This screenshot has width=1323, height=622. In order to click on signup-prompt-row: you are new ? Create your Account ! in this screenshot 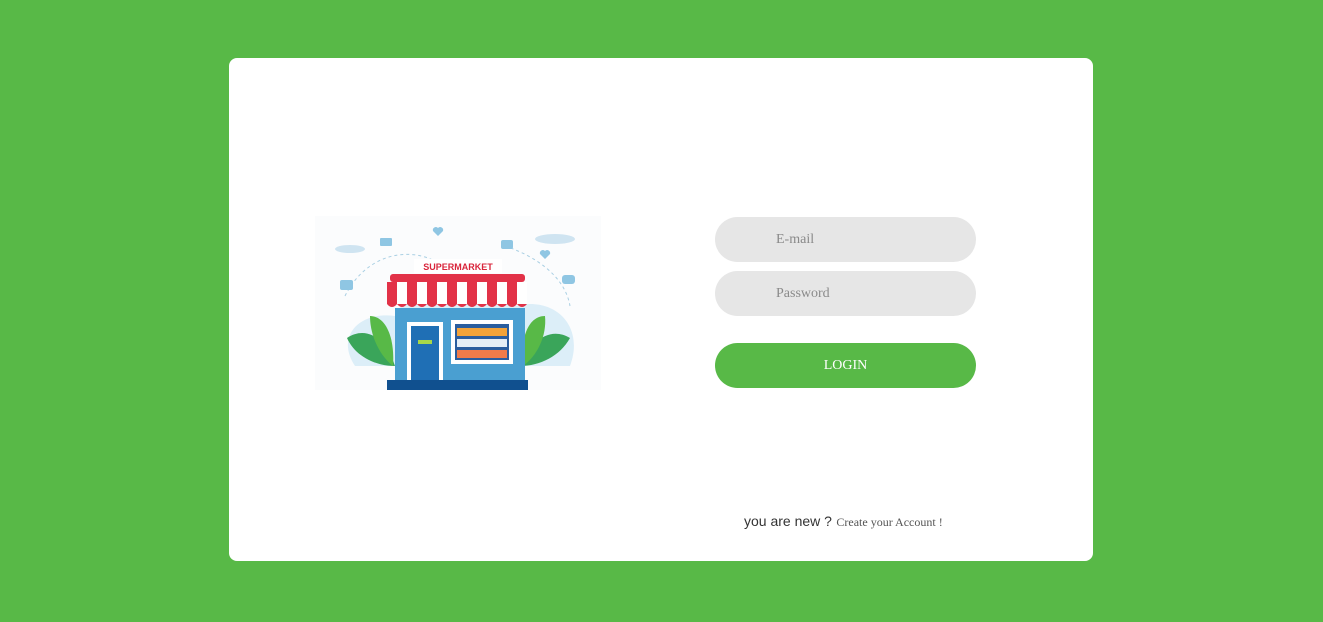, I will do `click(843, 522)`.